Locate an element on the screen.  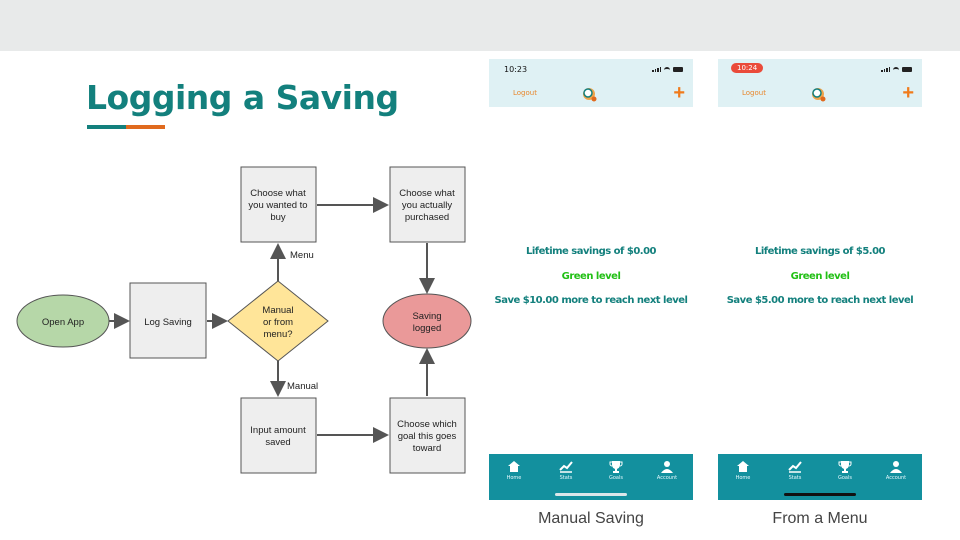
input-amount-line-2: saved is located at coordinates (277, 442).